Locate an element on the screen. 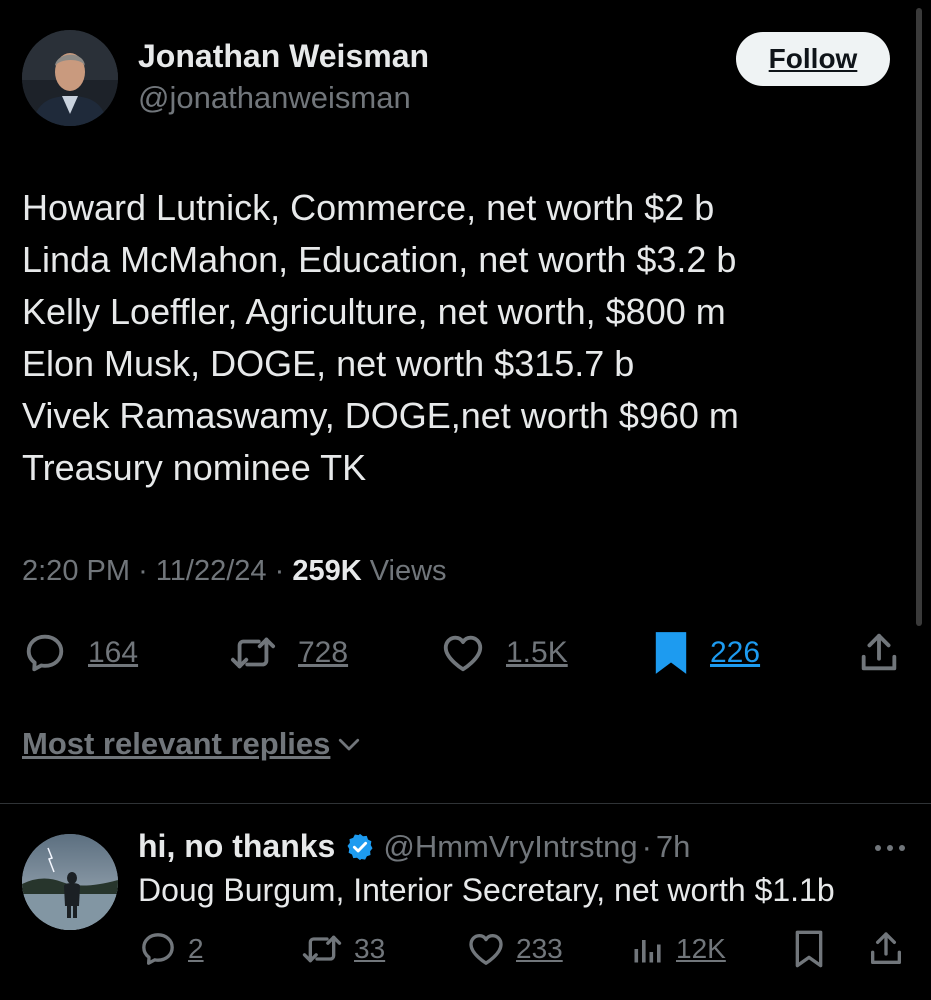 The height and width of the screenshot is (1000, 931). more-icon is located at coordinates (890, 848).